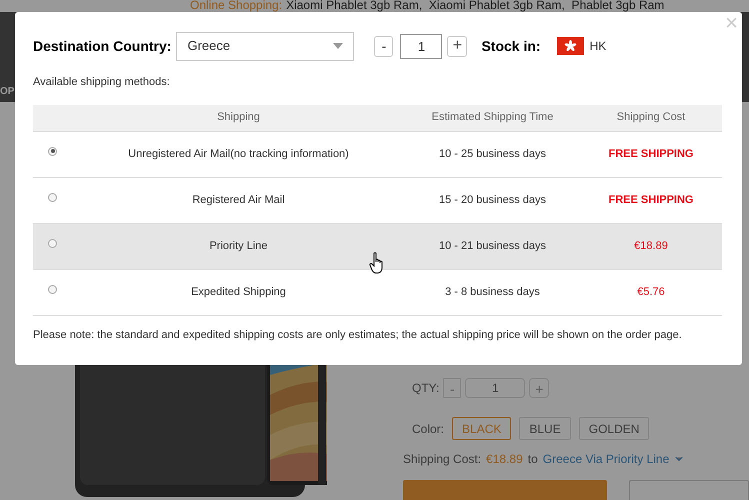 This screenshot has width=749, height=500. What do you see at coordinates (7, 92) in the screenshot?
I see `nav-fragment: OP` at bounding box center [7, 92].